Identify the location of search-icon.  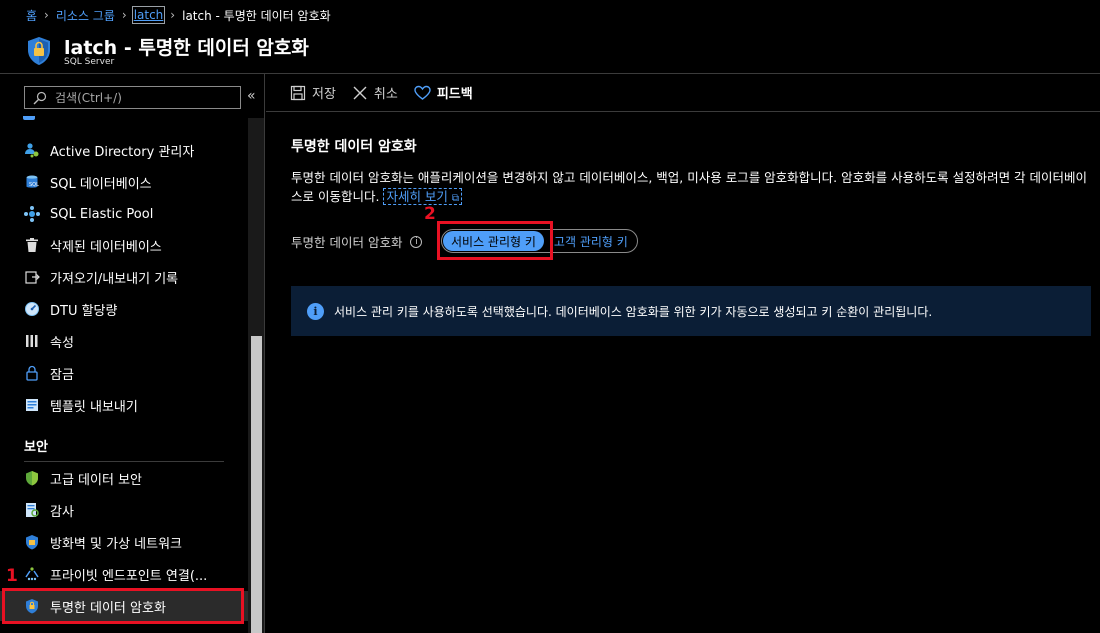
(40, 97).